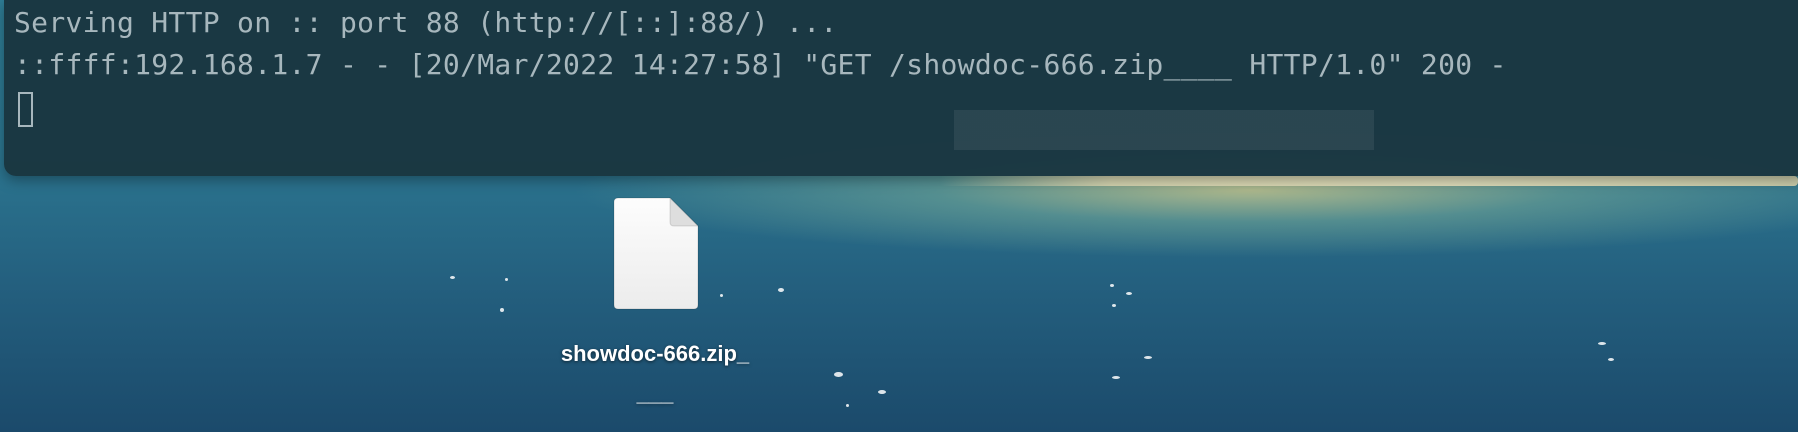  I want to click on desktop-file-item: showdoc-666.zip_ ___, so click(655, 301).